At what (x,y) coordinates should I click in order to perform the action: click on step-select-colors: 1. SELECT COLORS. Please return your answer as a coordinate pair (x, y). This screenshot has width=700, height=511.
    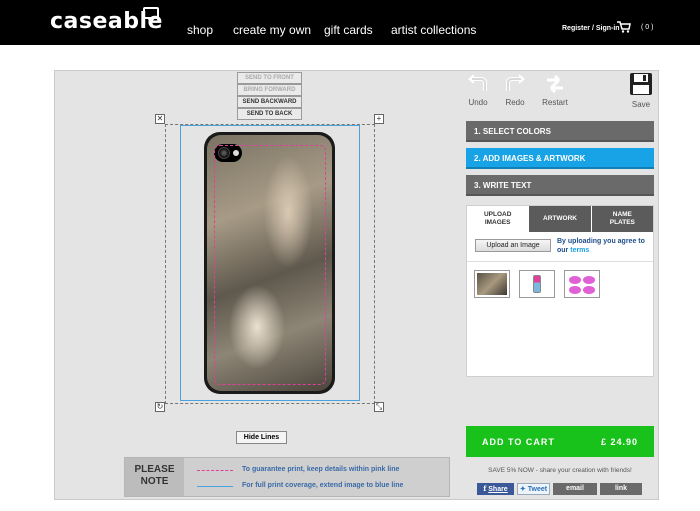
    Looking at the image, I should click on (560, 131).